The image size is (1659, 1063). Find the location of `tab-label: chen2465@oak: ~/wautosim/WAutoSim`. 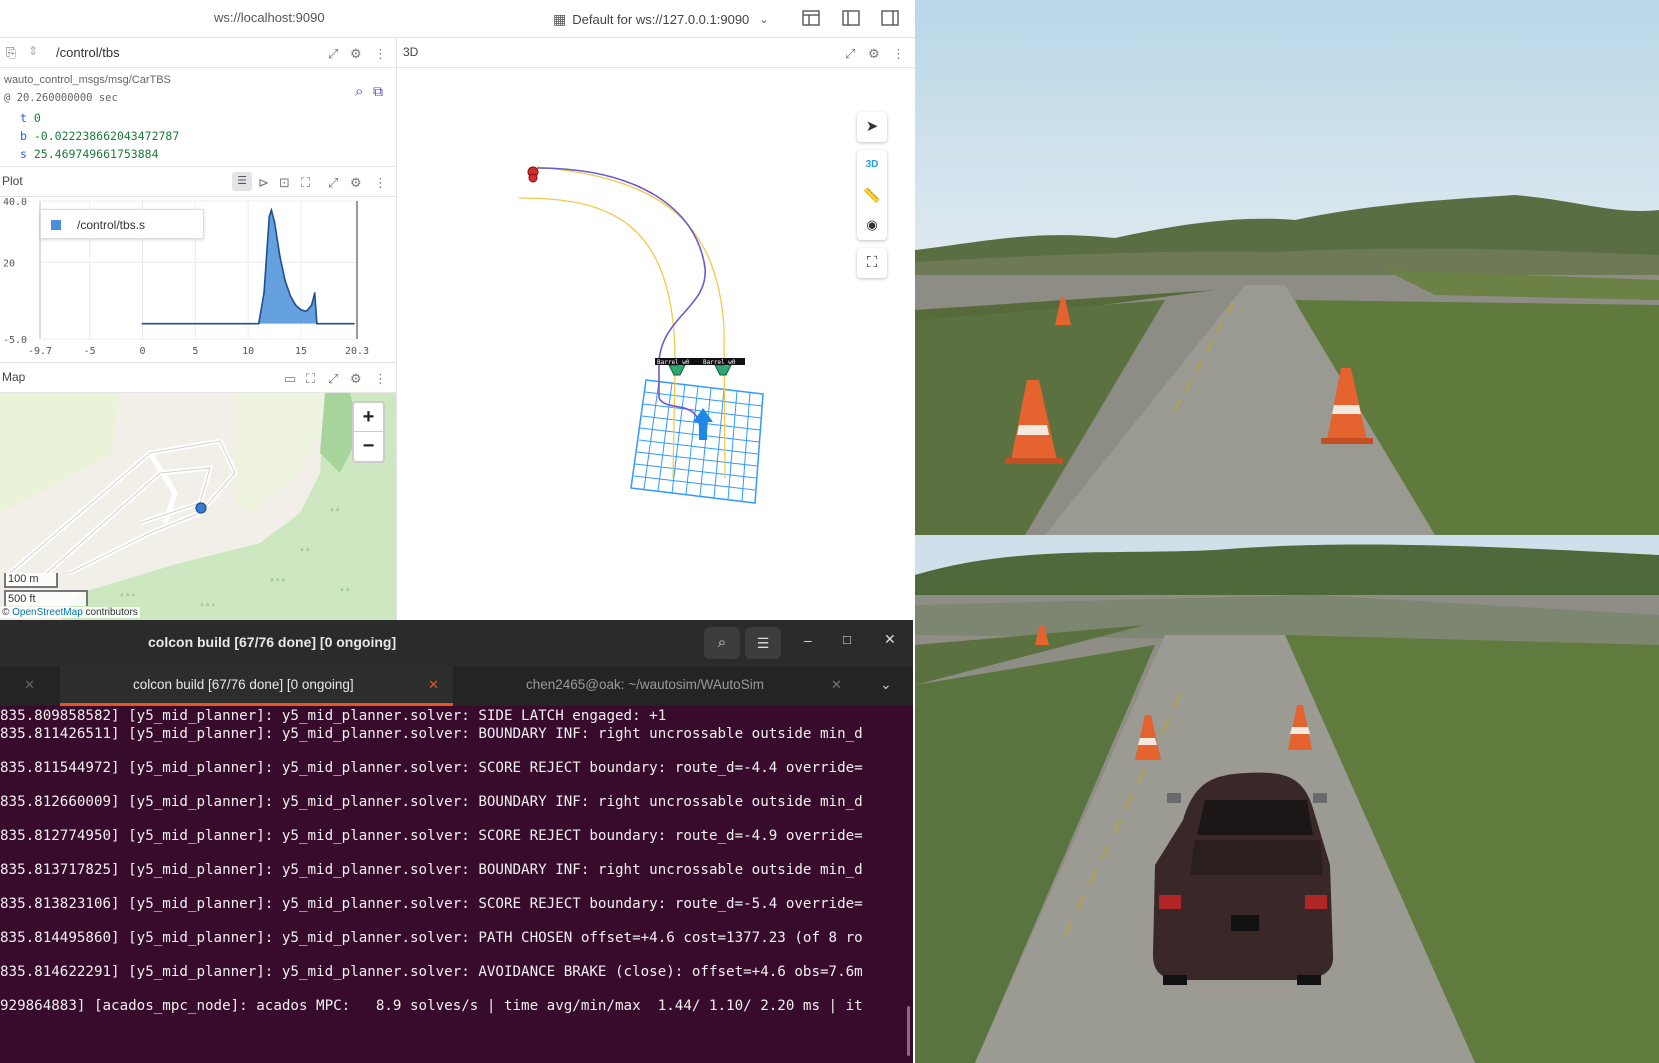

tab-label: chen2465@oak: ~/wautosim/WAutoSim is located at coordinates (645, 684).